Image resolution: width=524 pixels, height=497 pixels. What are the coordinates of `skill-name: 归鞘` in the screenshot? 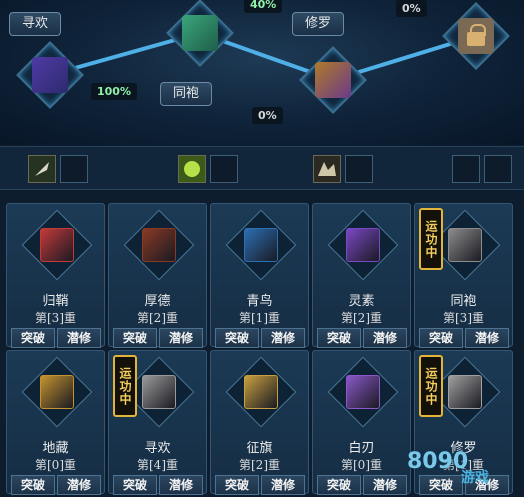 It's located at (55, 301).